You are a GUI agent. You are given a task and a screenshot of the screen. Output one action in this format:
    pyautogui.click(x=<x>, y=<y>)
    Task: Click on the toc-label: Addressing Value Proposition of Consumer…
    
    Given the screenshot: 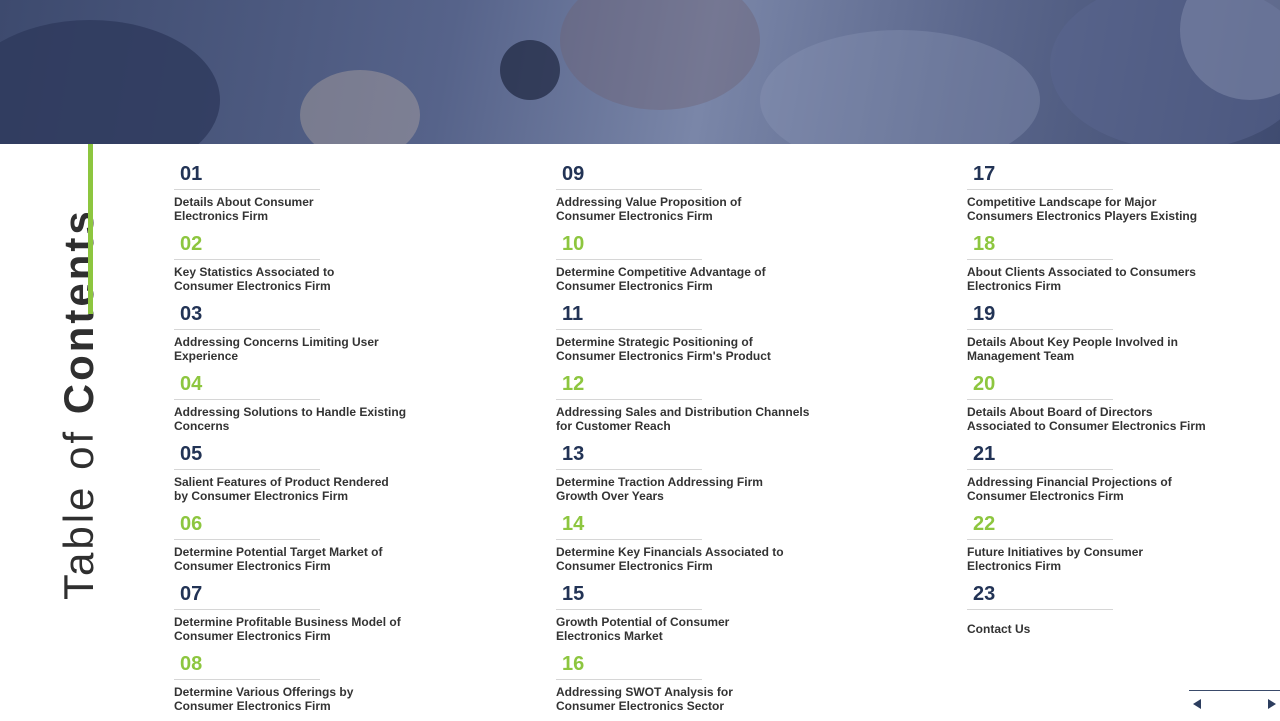 What is the action you would take?
    pyautogui.click(x=649, y=209)
    